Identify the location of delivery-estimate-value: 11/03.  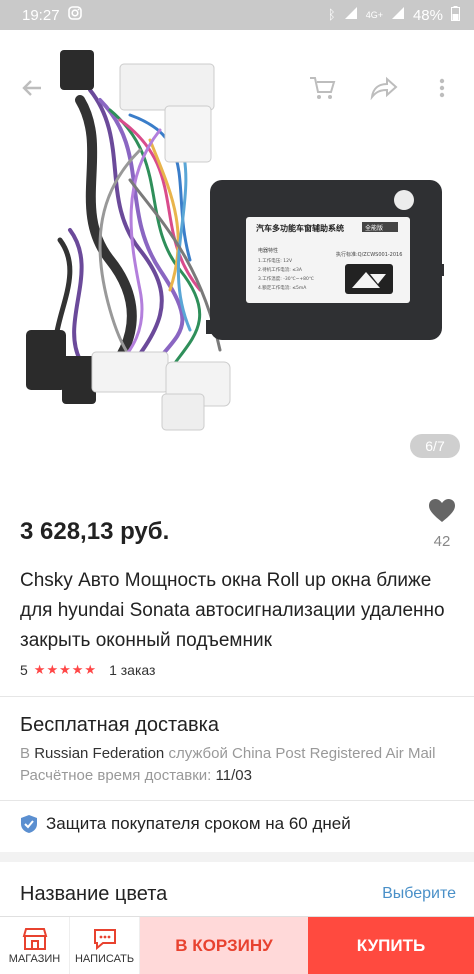
(233, 775).